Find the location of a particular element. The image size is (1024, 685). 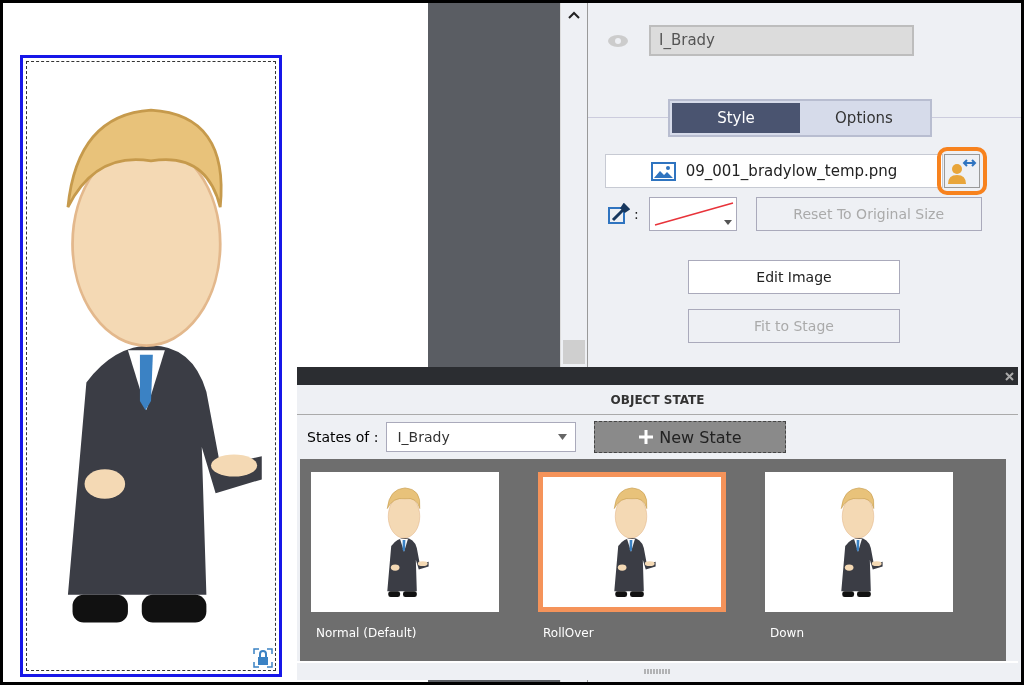

object-name-field: I_Brady is located at coordinates (781, 40).